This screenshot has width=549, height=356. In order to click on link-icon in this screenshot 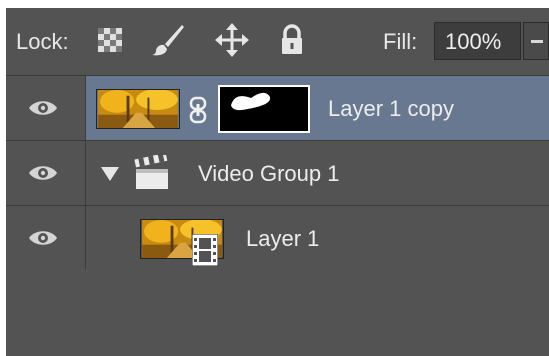, I will do `click(198, 110)`.